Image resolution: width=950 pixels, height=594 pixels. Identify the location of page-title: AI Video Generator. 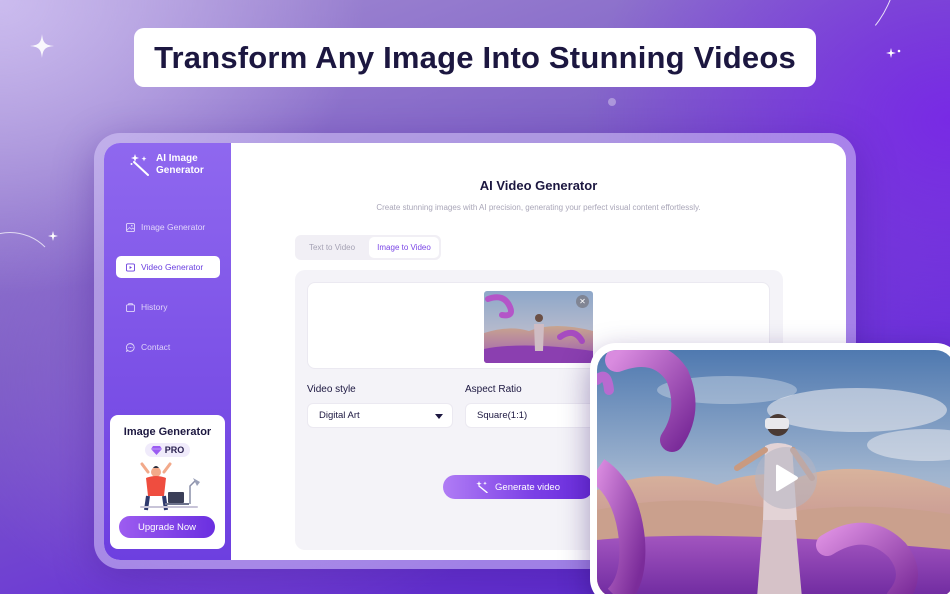
(538, 185).